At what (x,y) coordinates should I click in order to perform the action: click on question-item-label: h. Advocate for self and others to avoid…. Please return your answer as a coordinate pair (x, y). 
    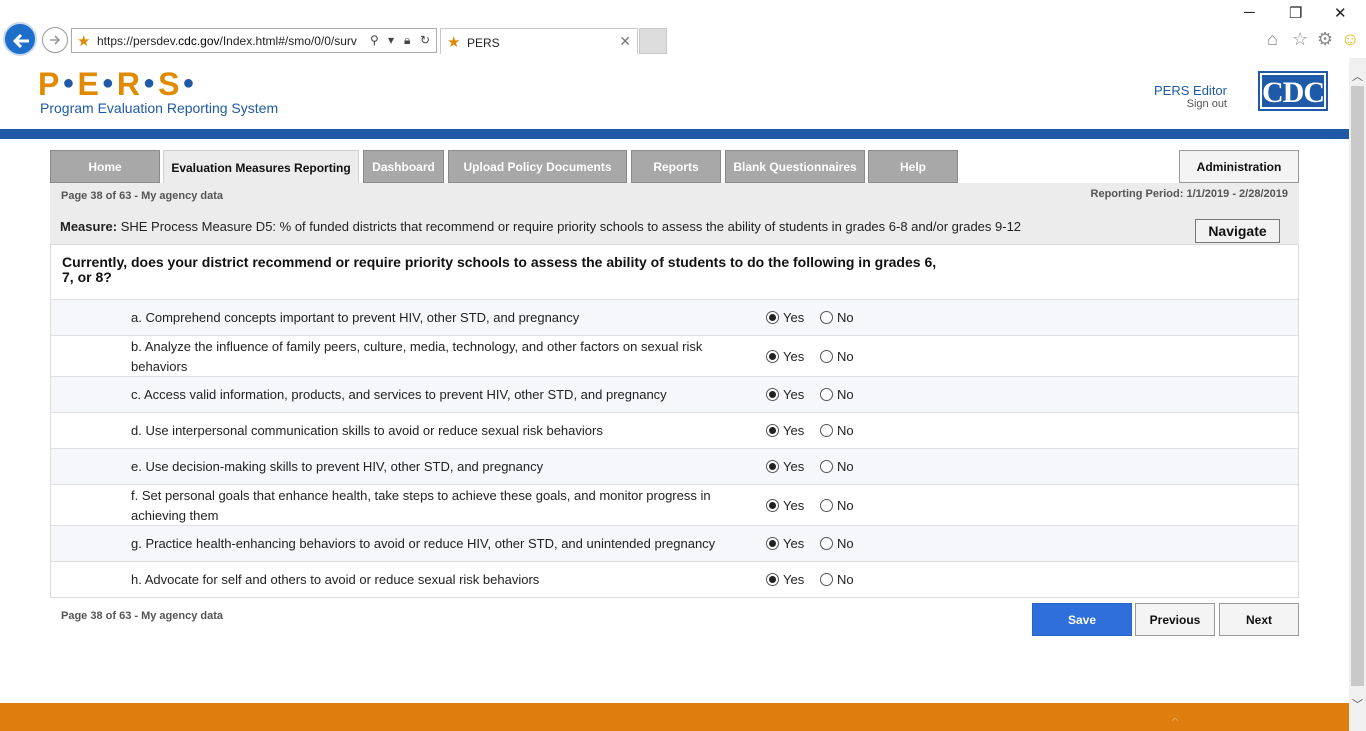
    Looking at the image, I should click on (335, 579).